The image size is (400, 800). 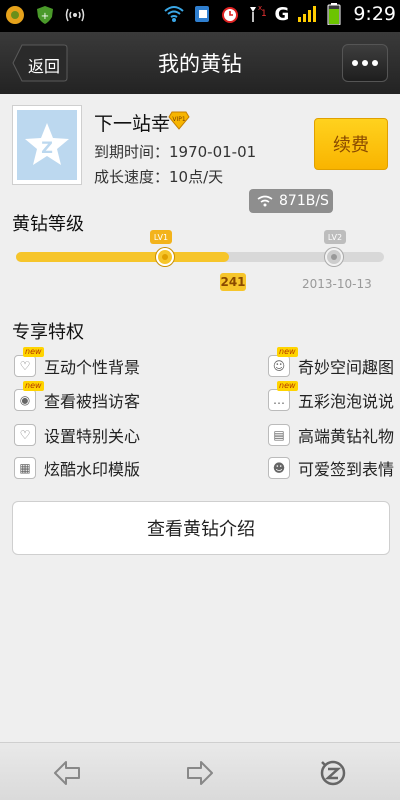 What do you see at coordinates (29, 362) in the screenshot?
I see `heart-chat-icon: ♡ new` at bounding box center [29, 362].